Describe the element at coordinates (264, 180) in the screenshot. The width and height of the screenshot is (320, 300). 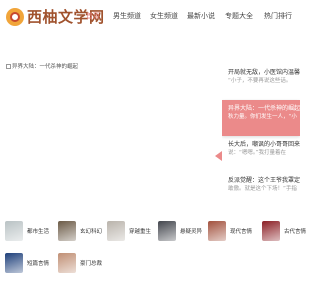
I see `list-item-title: 反派觉醒：这个王爷我罩定` at that location.